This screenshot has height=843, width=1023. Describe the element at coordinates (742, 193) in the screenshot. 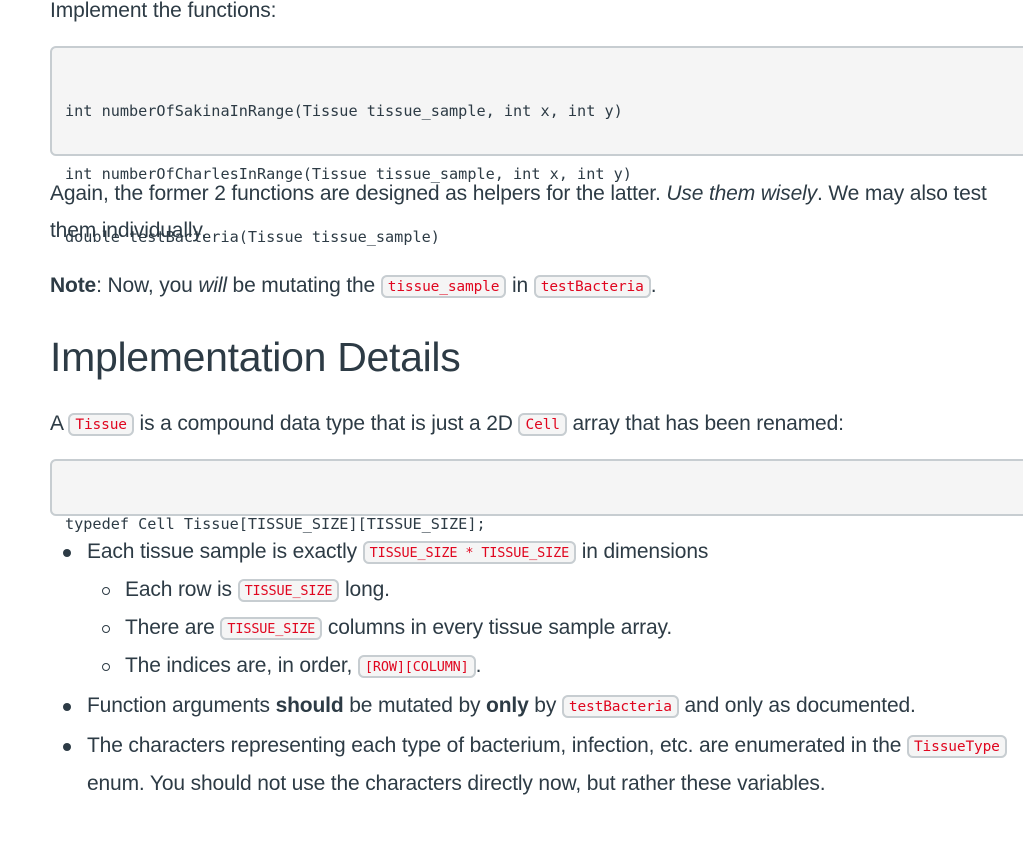

I see `emphasis-text: Use them wisely` at that location.